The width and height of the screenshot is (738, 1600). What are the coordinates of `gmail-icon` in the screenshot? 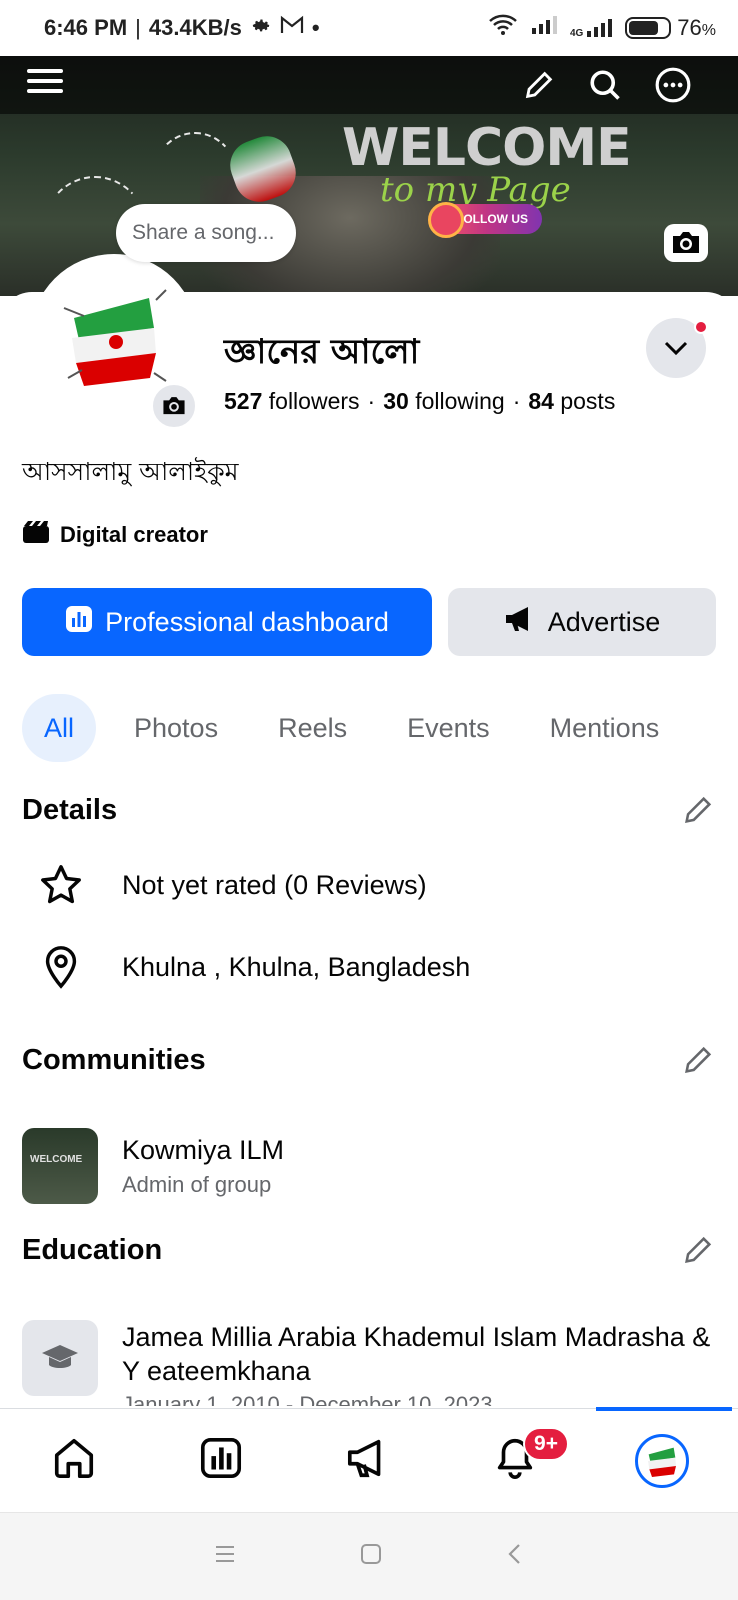 It's located at (292, 28).